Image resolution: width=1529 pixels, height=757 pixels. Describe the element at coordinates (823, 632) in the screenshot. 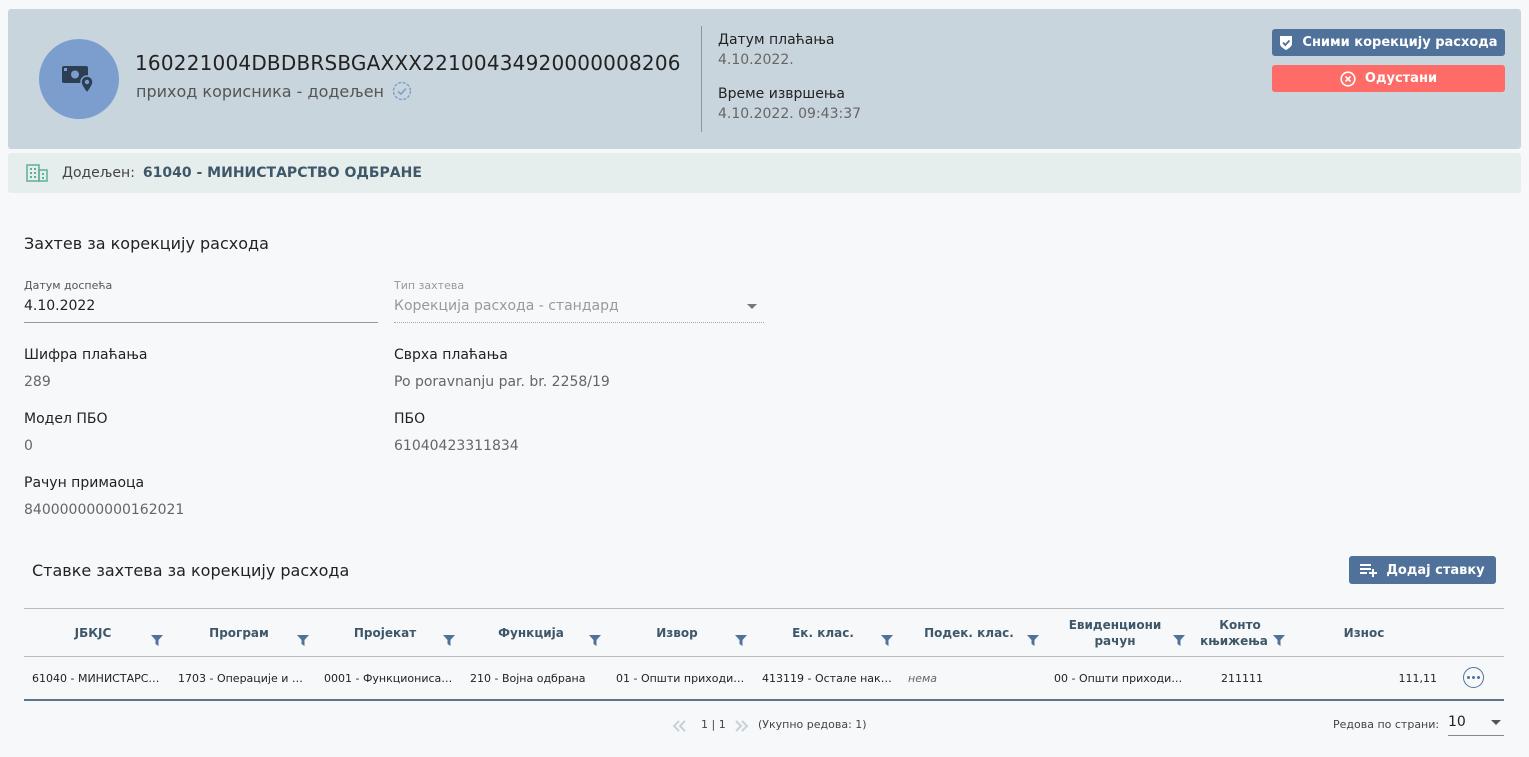

I see `col-header-ek-class: Ек. клас.` at that location.